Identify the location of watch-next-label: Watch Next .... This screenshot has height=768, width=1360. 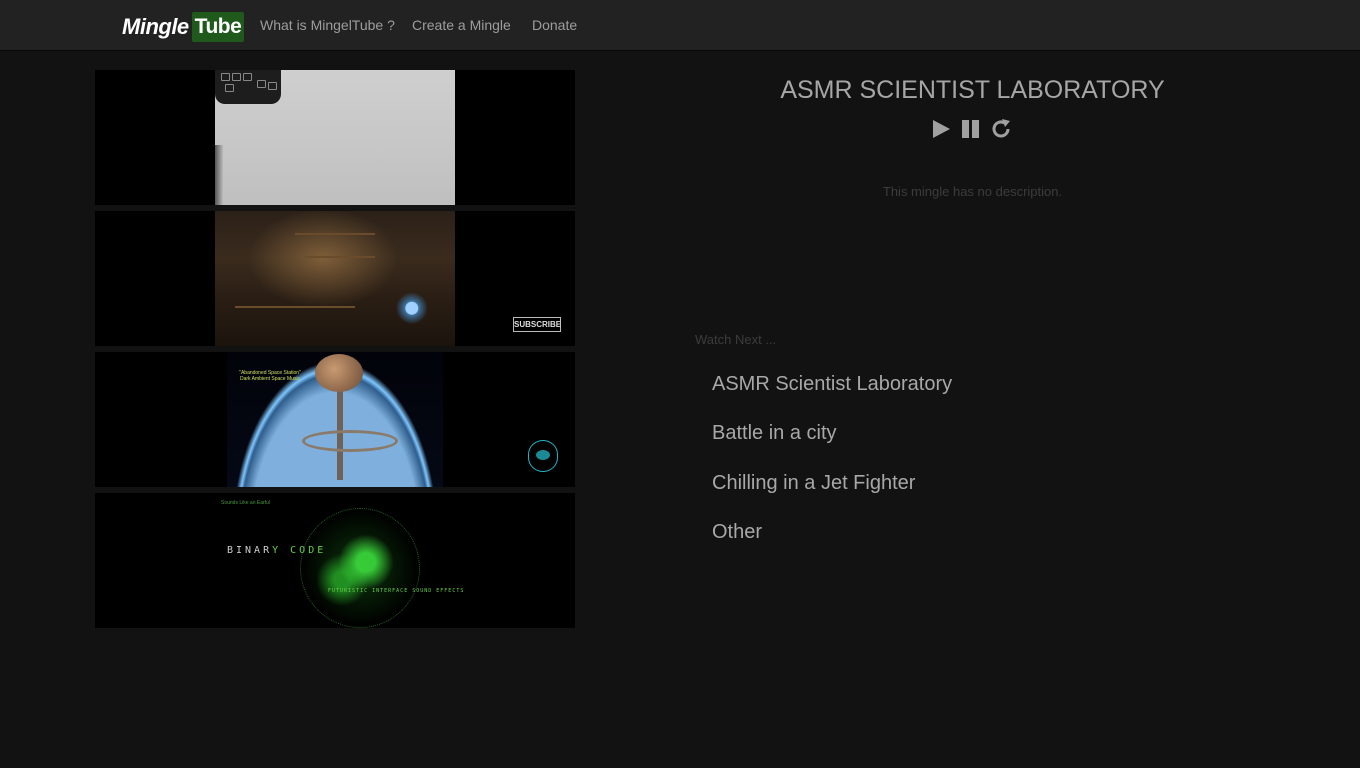
(736, 339).